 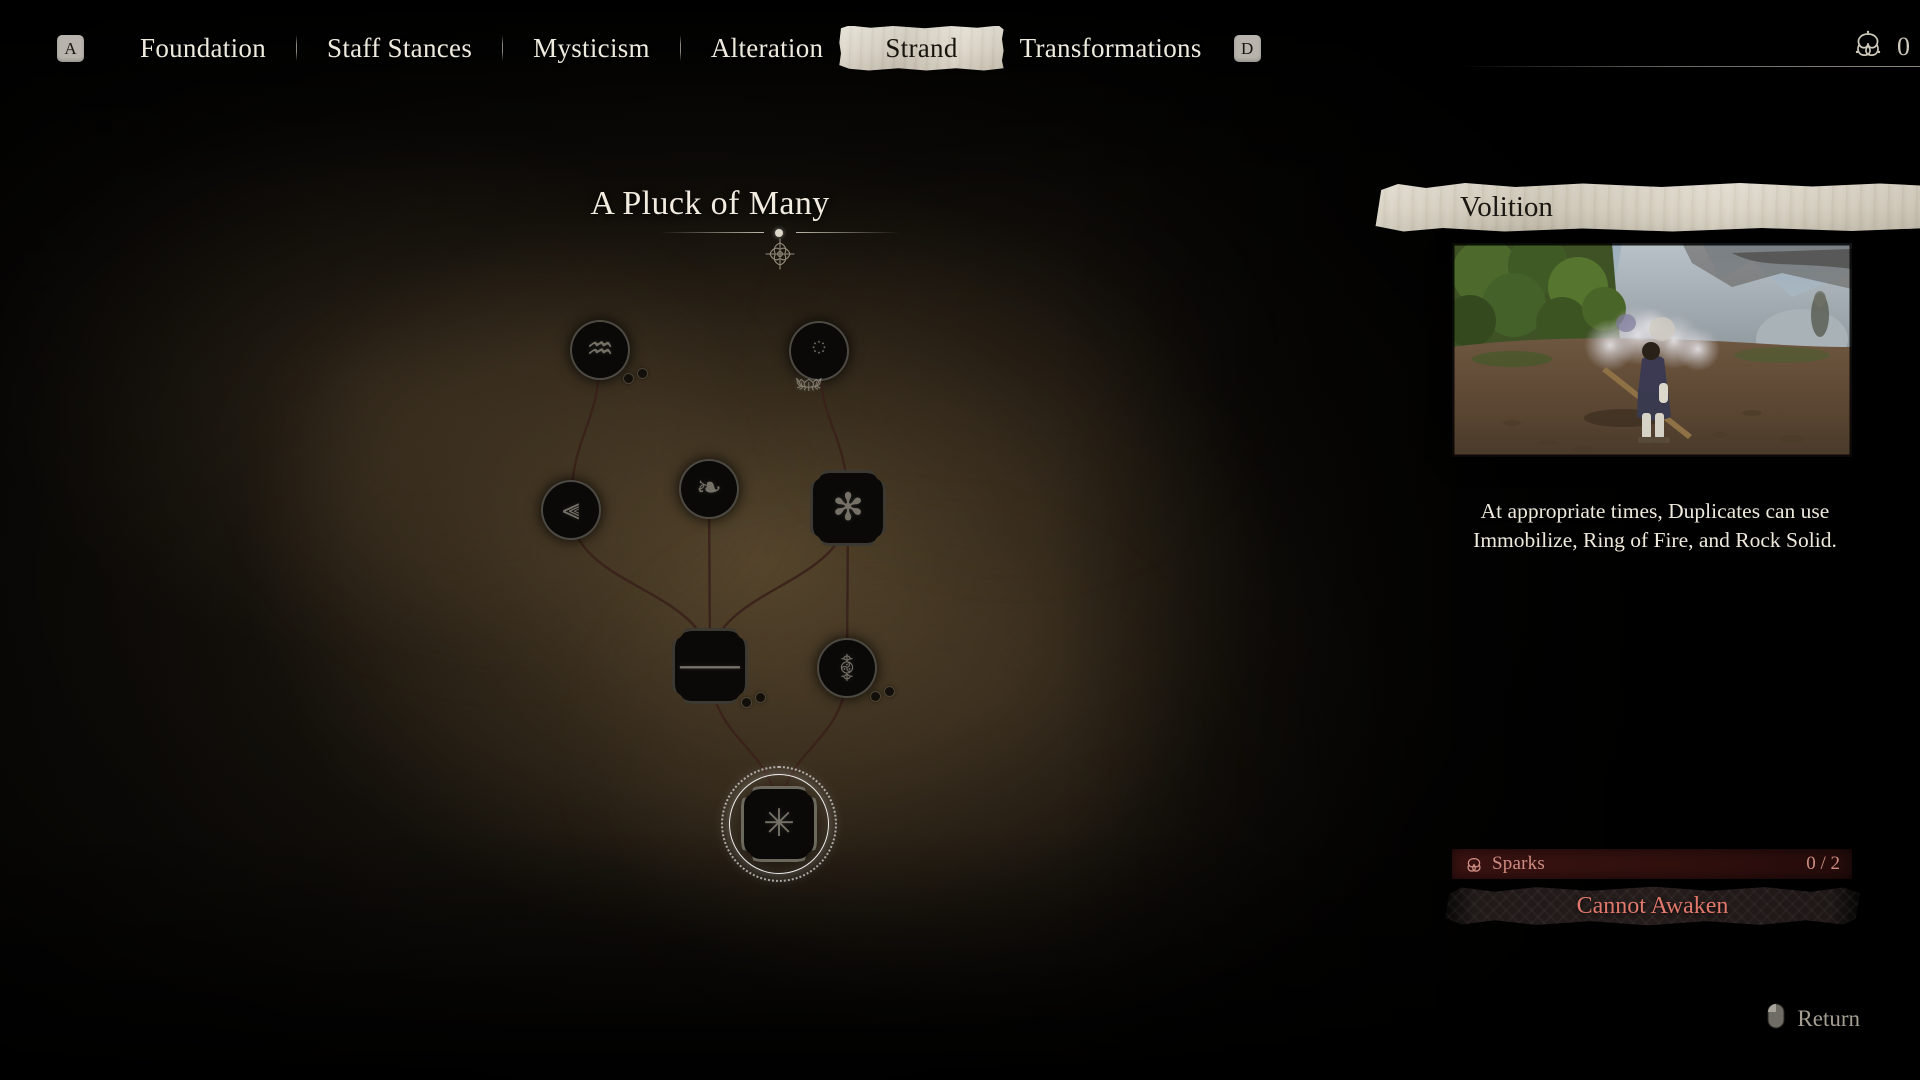 I want to click on tab-label: Strand, so click(x=921, y=47).